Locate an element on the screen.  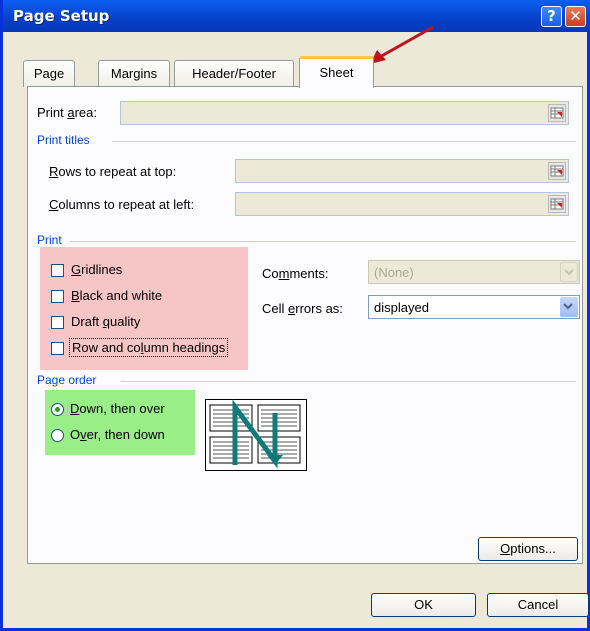
comments-dropdown: (None) is located at coordinates (474, 272).